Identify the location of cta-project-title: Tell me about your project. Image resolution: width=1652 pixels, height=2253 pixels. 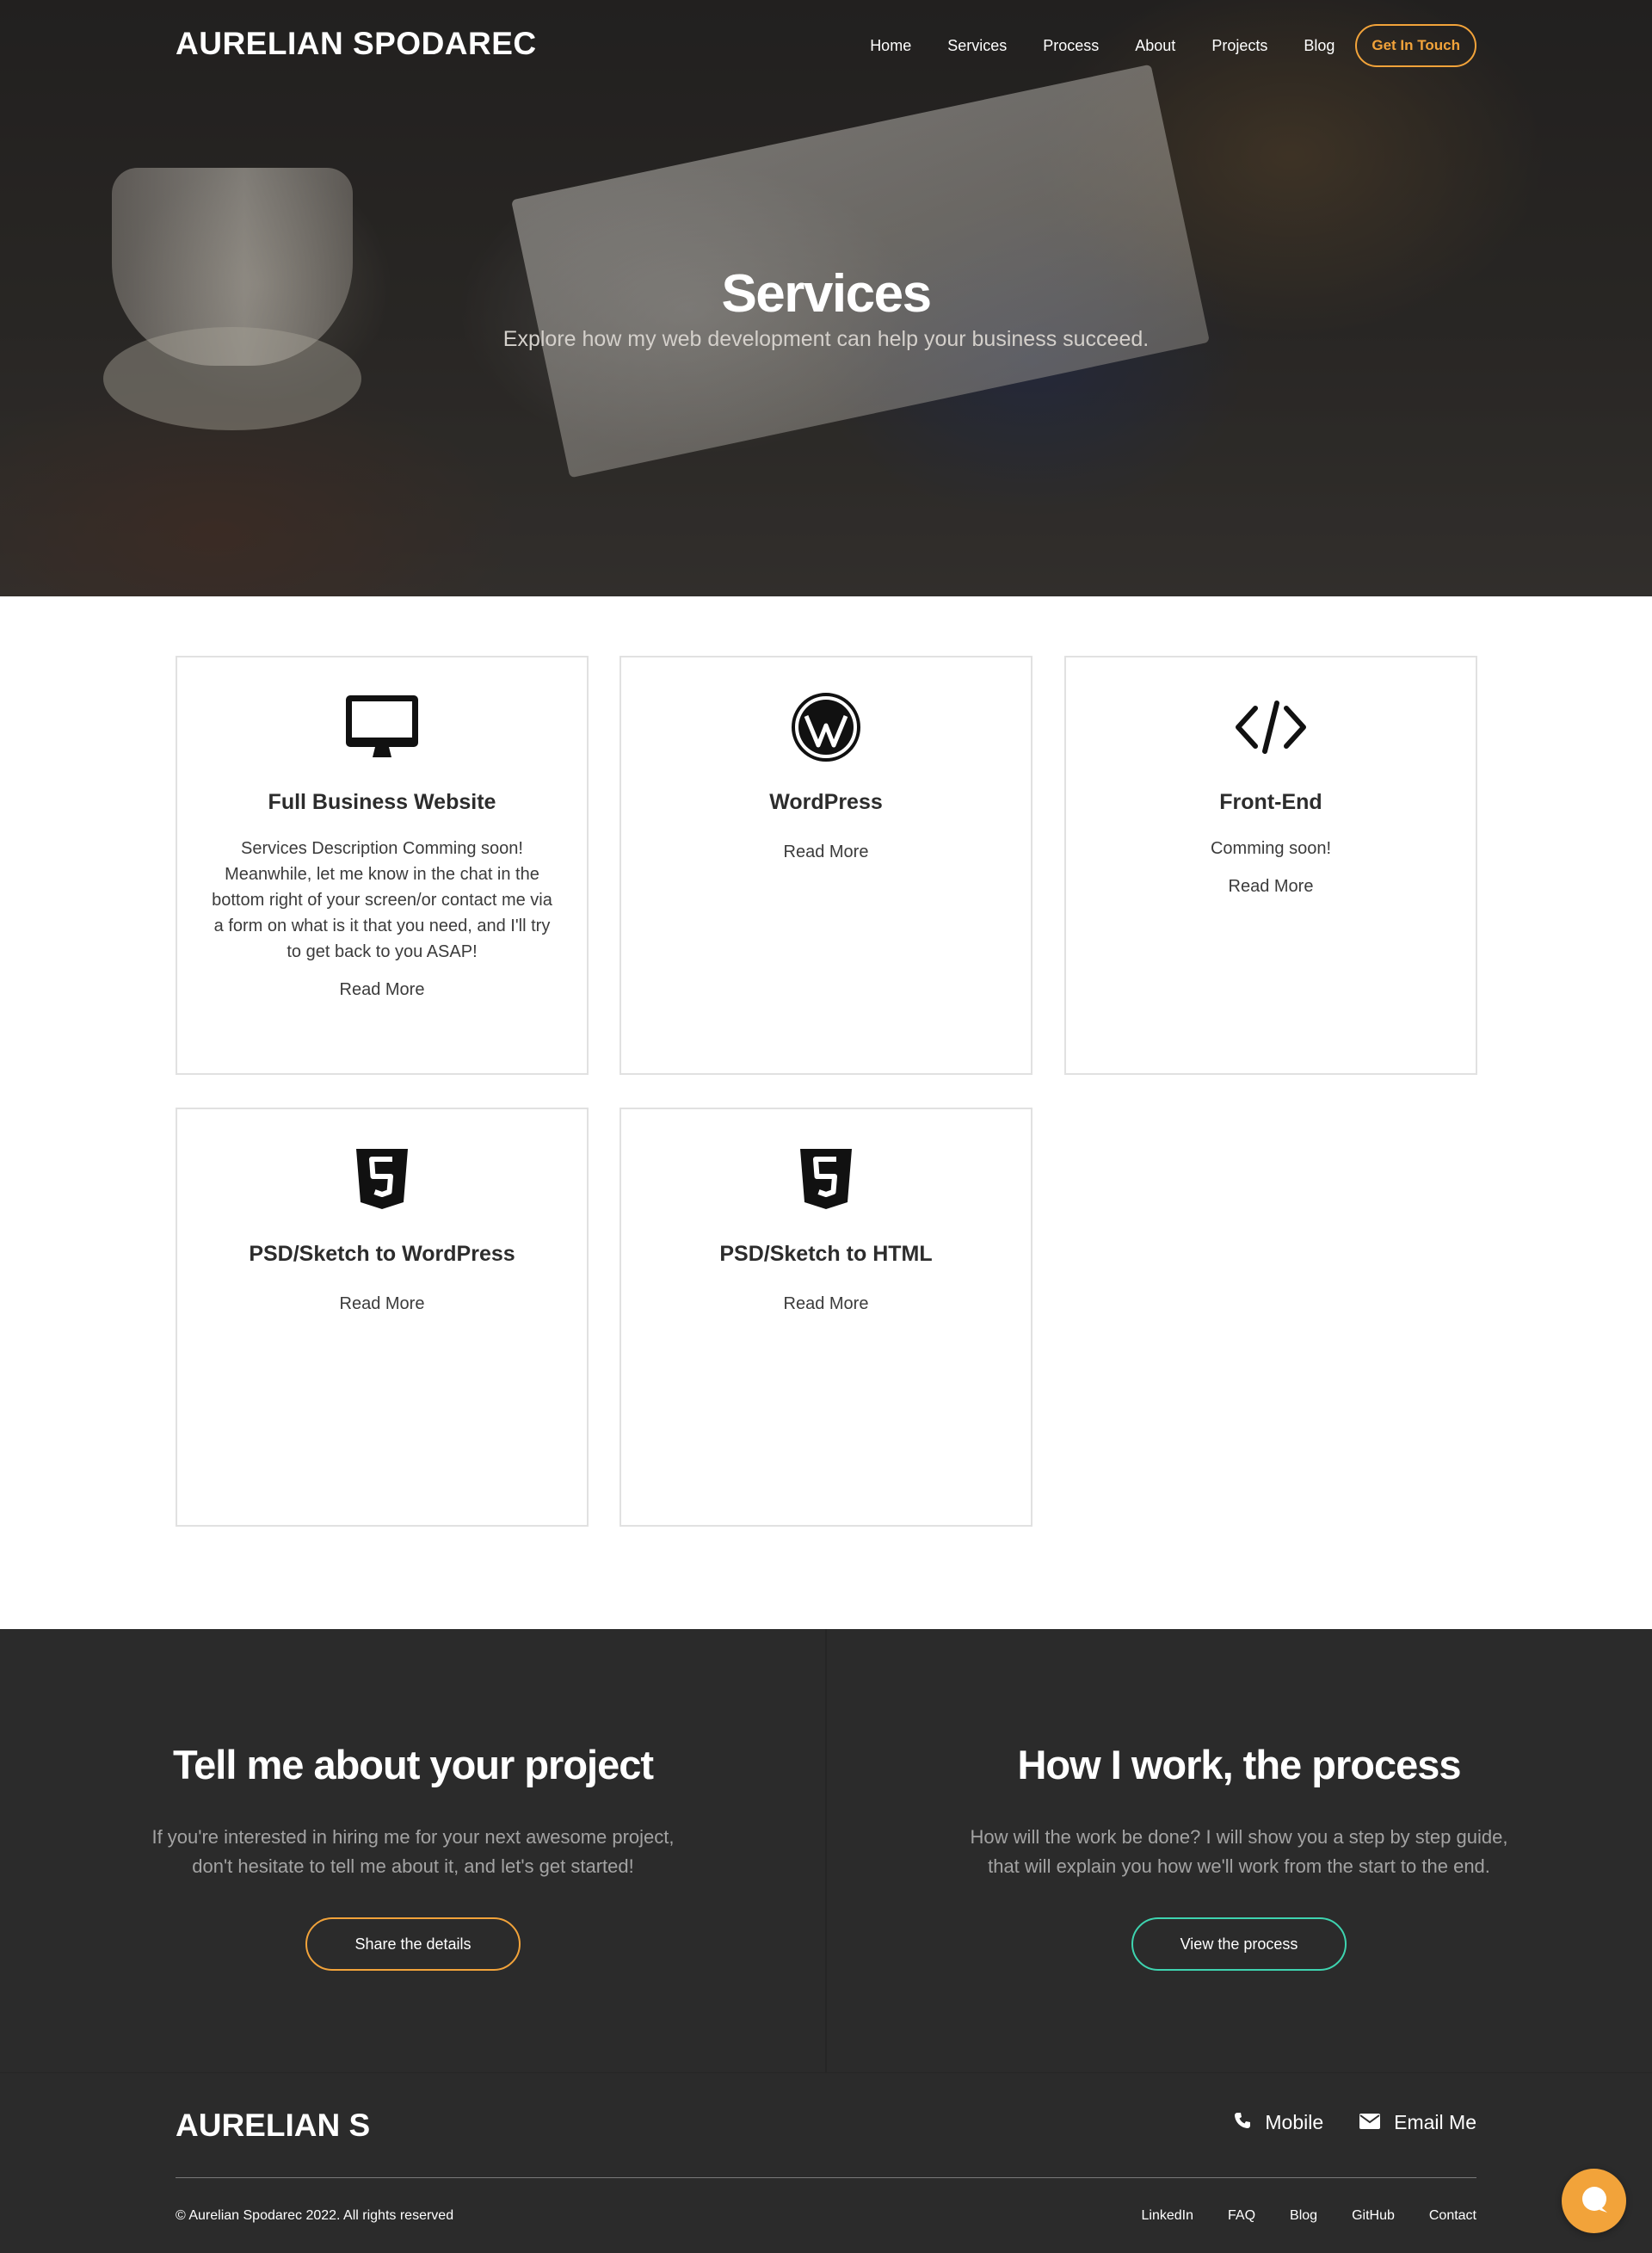
(413, 1764).